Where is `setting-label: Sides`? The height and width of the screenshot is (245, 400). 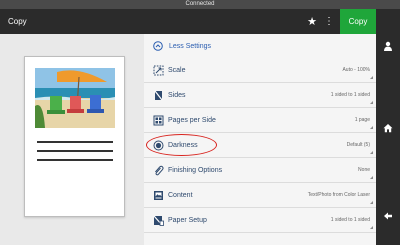
setting-label: Sides is located at coordinates (177, 95).